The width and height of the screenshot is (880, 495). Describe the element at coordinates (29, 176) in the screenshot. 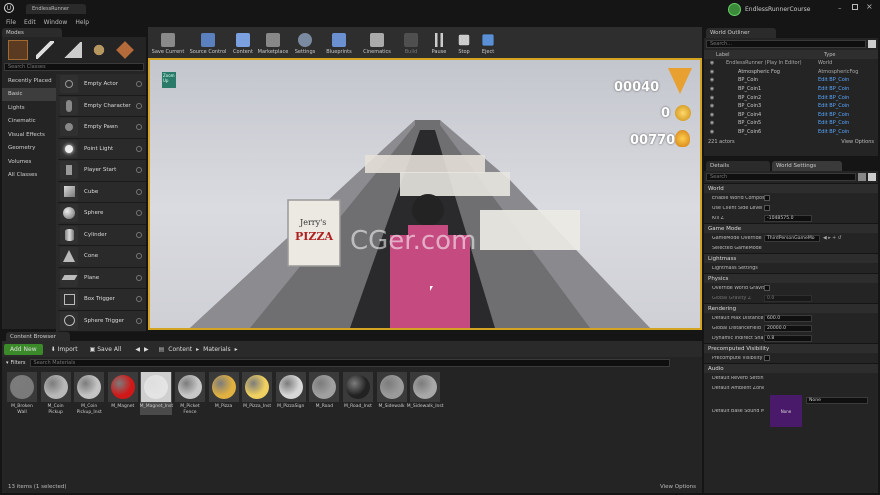

I see `category-all-classes: All Classes` at that location.